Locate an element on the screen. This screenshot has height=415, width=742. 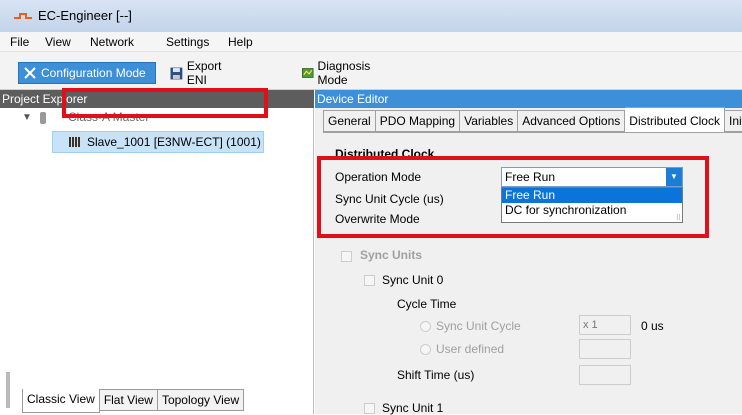
configuration-mode-button: Configuration Mode is located at coordinates (87, 73).